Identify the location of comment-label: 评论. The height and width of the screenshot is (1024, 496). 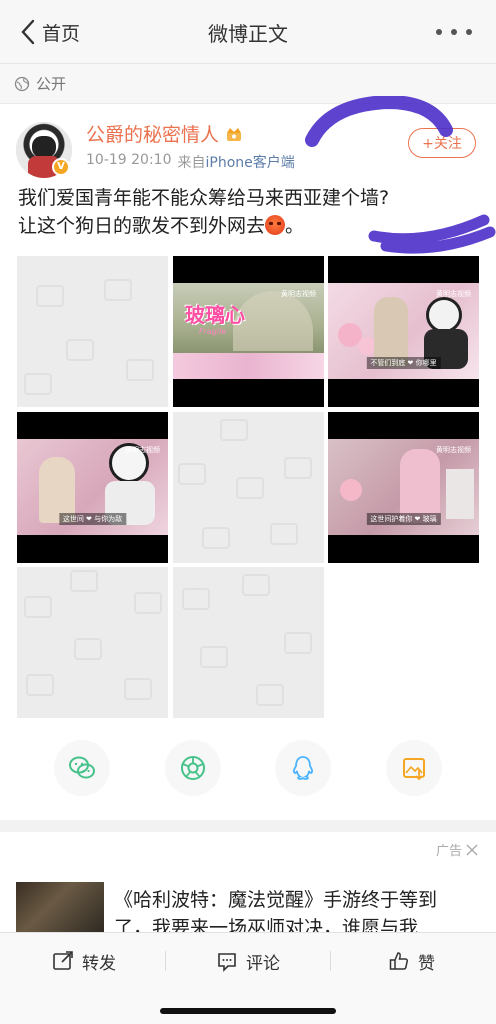
(263, 963).